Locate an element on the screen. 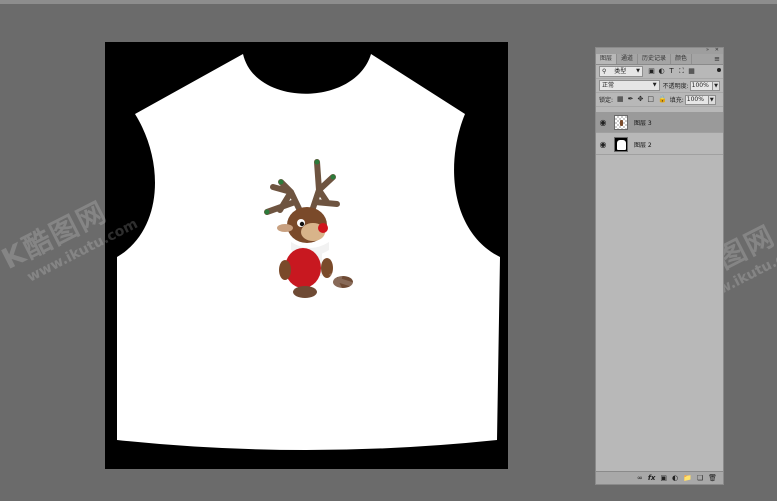 The height and width of the screenshot is (501, 777). fx-icon: fx is located at coordinates (652, 478).